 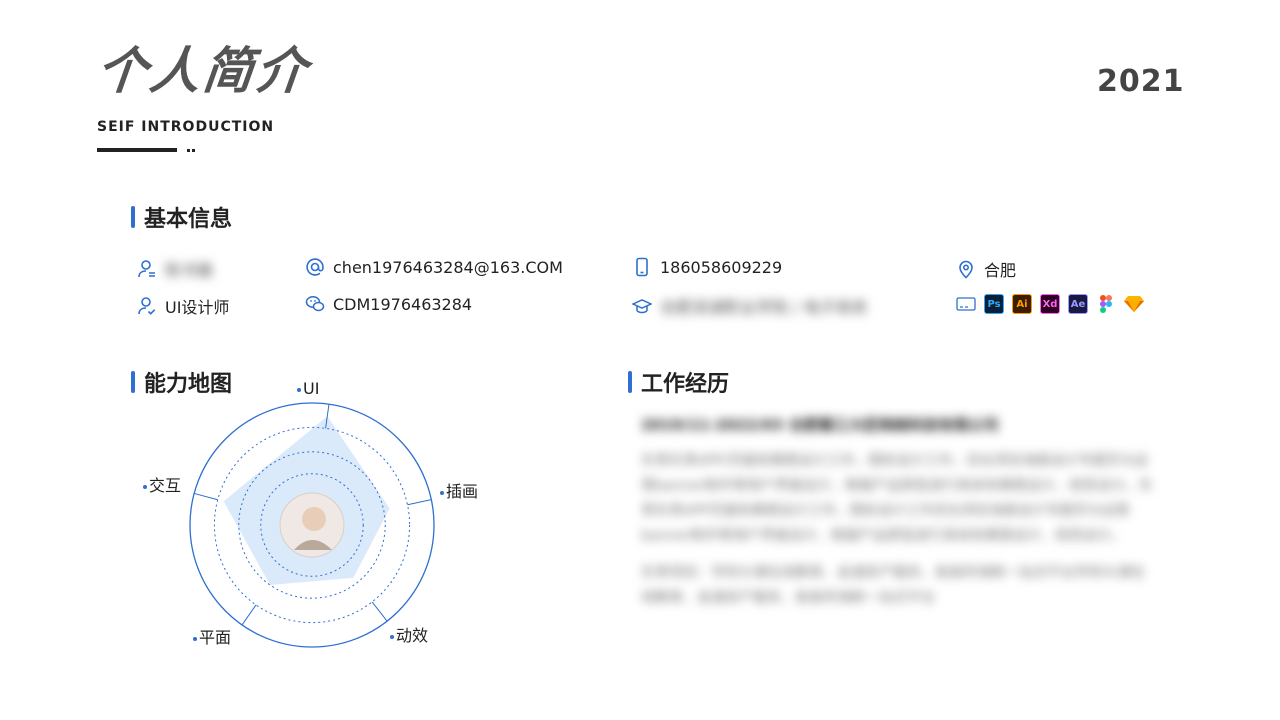 I want to click on tools-list: Ps Ai Xd Ae, so click(x=1054, y=304).